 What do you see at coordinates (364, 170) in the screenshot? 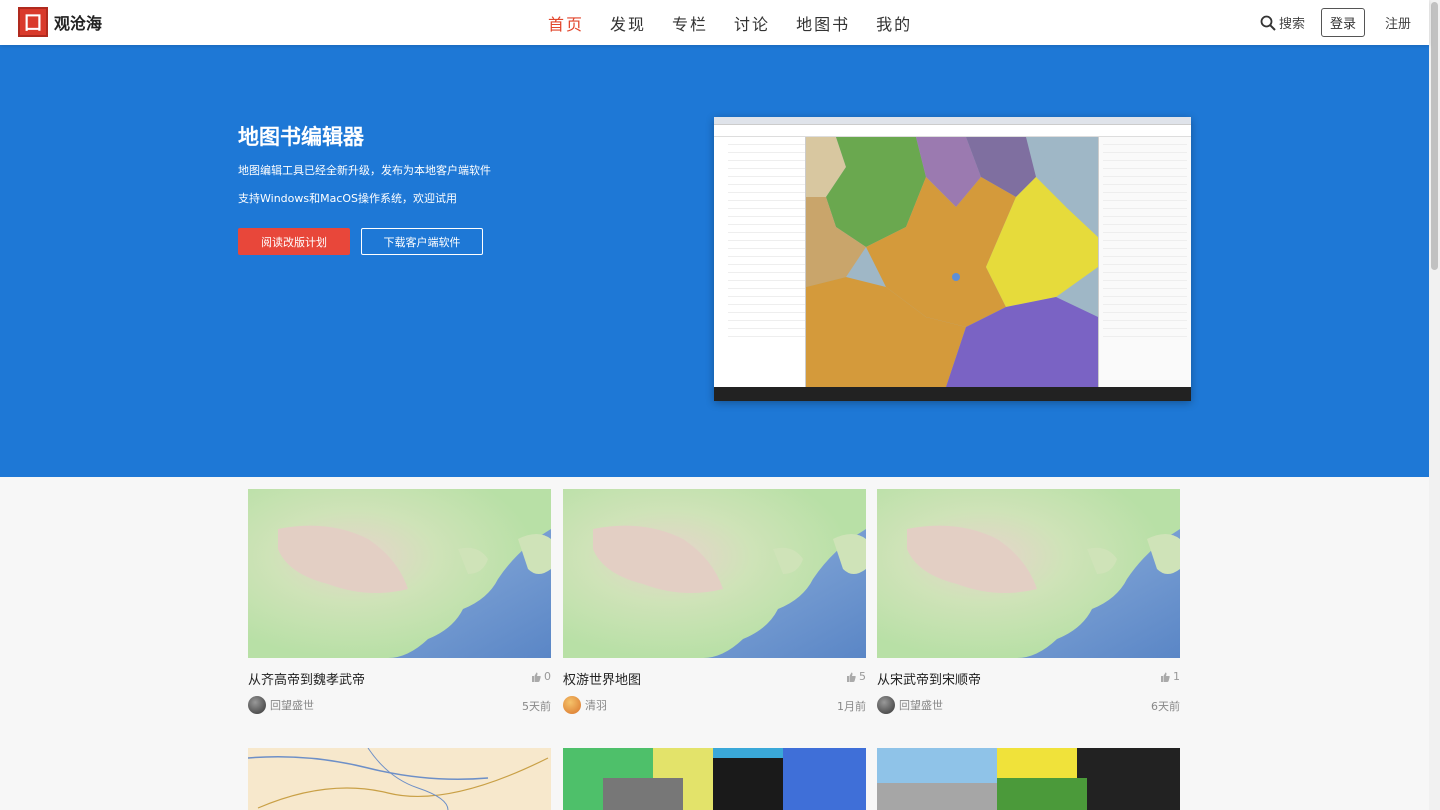
I see `hero-description-1: 地图编辑工具已经全新升级，发布为本地客户端软件` at bounding box center [364, 170].